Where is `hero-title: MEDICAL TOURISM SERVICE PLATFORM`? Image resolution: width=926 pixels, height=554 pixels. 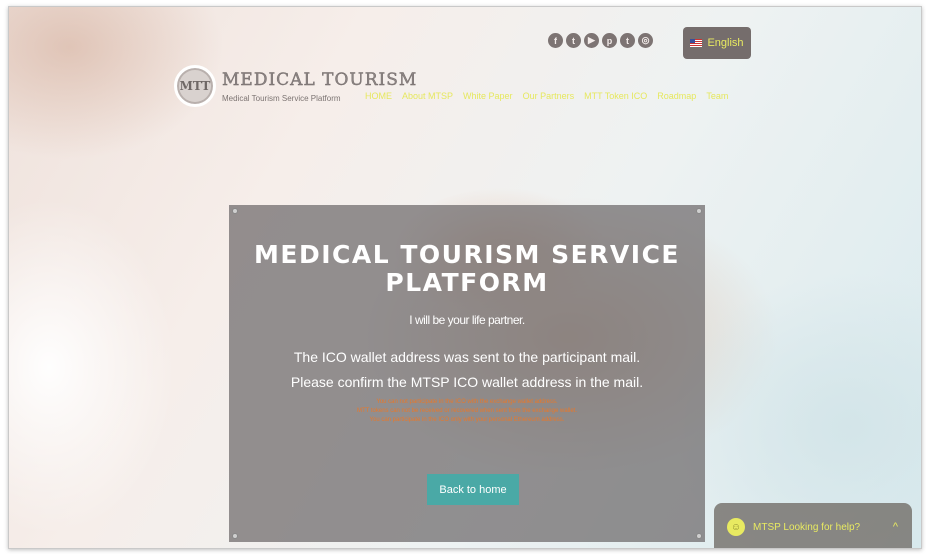
hero-title: MEDICAL TOURISM SERVICE PLATFORM is located at coordinates (467, 269).